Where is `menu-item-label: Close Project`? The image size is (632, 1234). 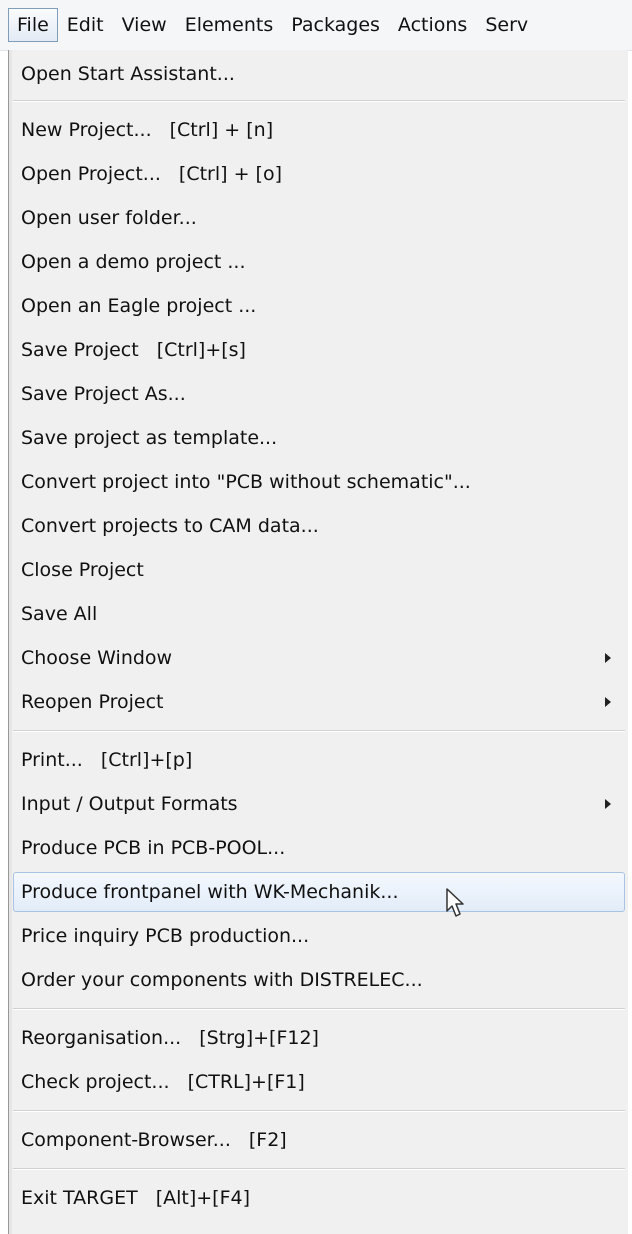
menu-item-label: Close Project is located at coordinates (82, 570).